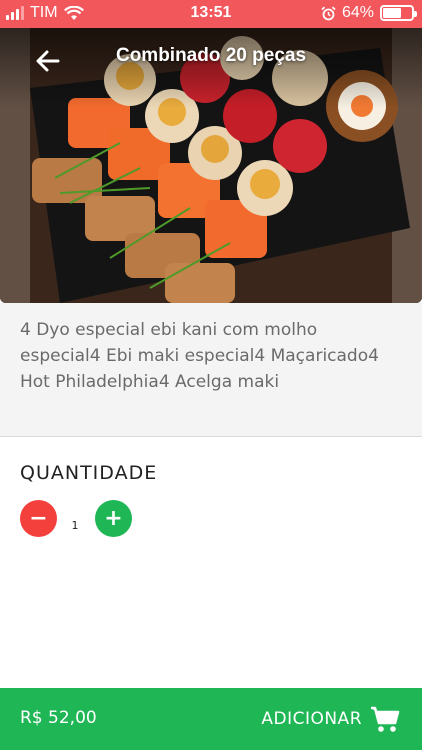 The height and width of the screenshot is (750, 422). I want to click on decrease-quantity-button: −, so click(38, 518).